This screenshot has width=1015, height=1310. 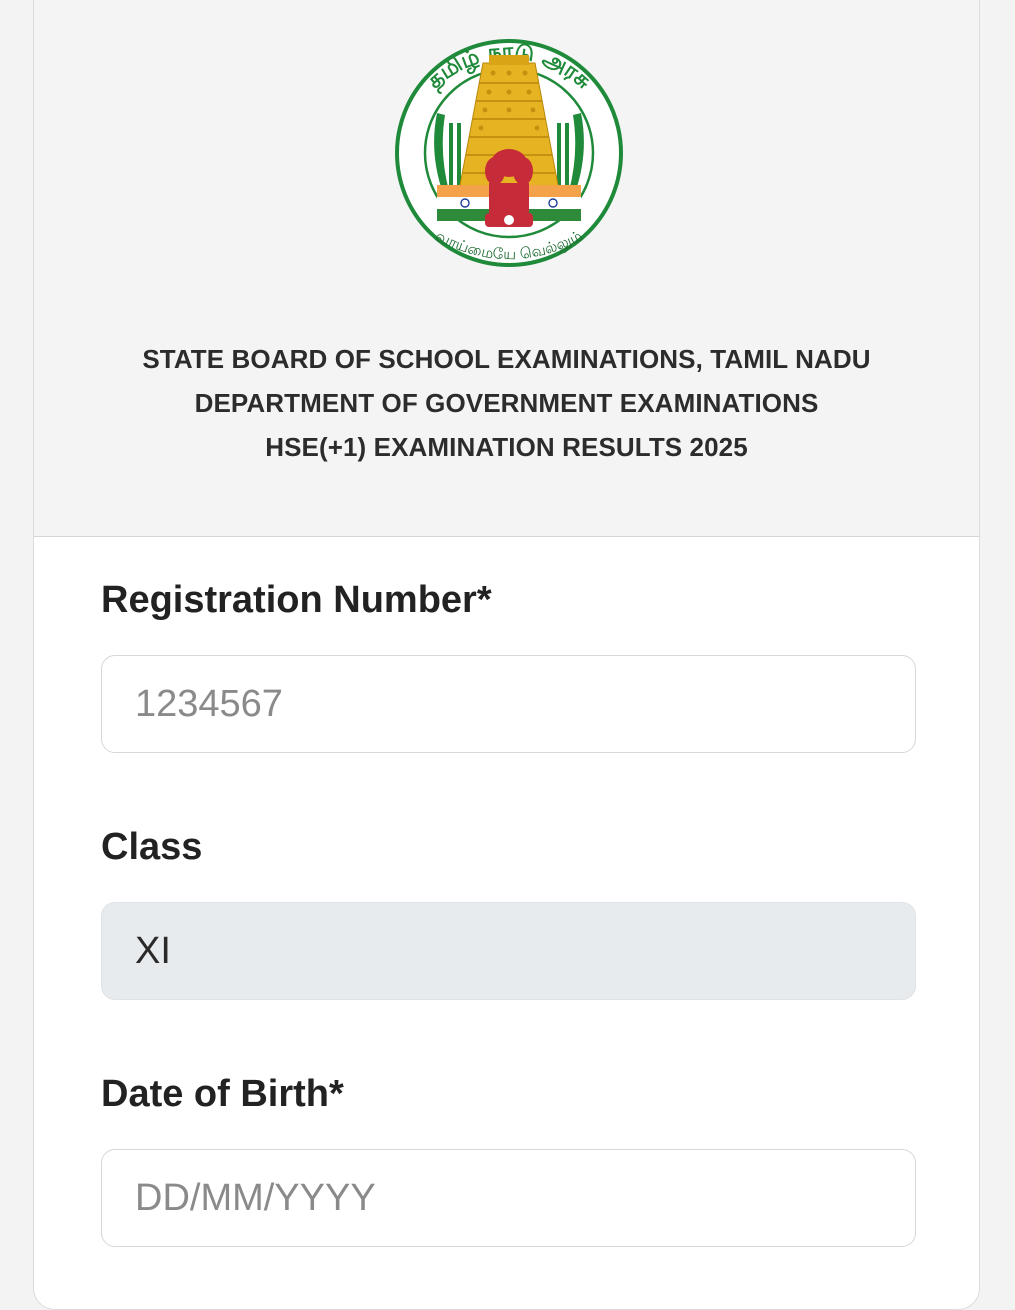 What do you see at coordinates (296, 600) in the screenshot?
I see `registration-number-label: Registration Number*` at bounding box center [296, 600].